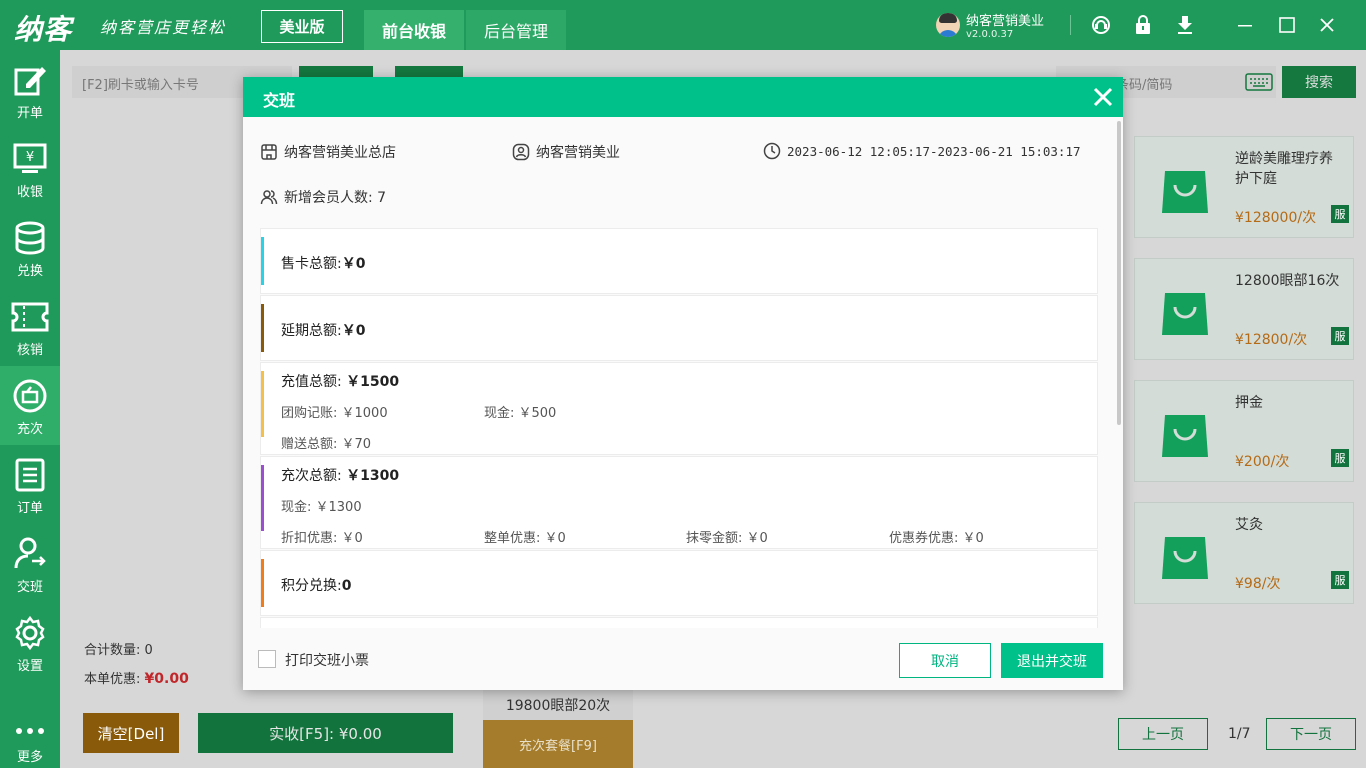 The width and height of the screenshot is (1366, 768). I want to click on store-info: 纳客营销美业总店, so click(328, 152).